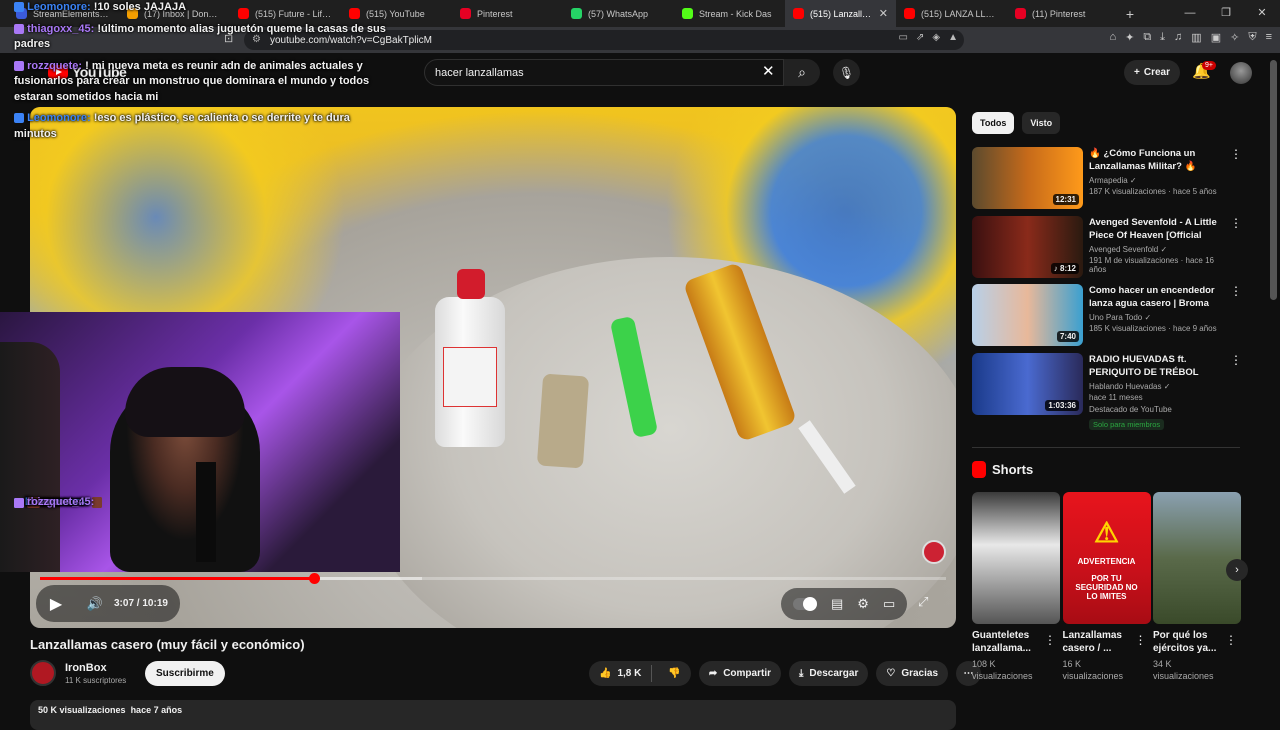 The image size is (1280, 730). What do you see at coordinates (1062, 13) in the screenshot?
I see `browser-tab: (11) Pinterest` at bounding box center [1062, 13].